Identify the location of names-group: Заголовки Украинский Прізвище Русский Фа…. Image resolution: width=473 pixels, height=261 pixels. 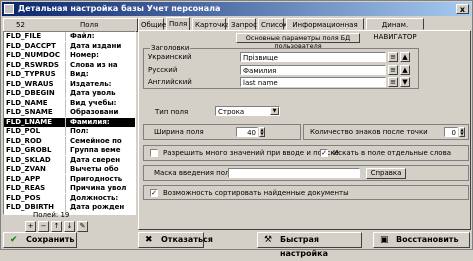
(281, 66).